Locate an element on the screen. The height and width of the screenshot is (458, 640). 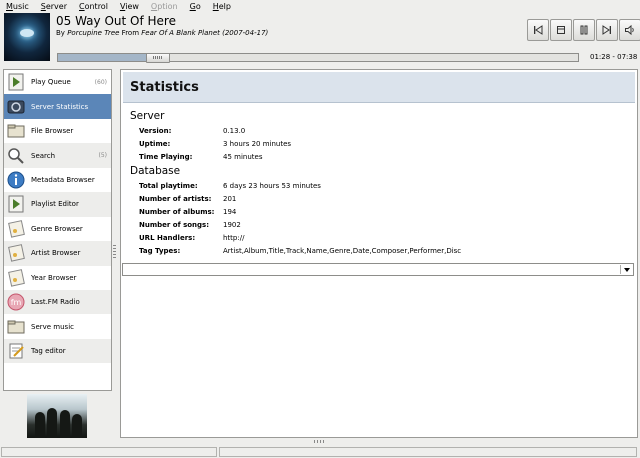
stat-key: Tag Types: is located at coordinates (160, 251).